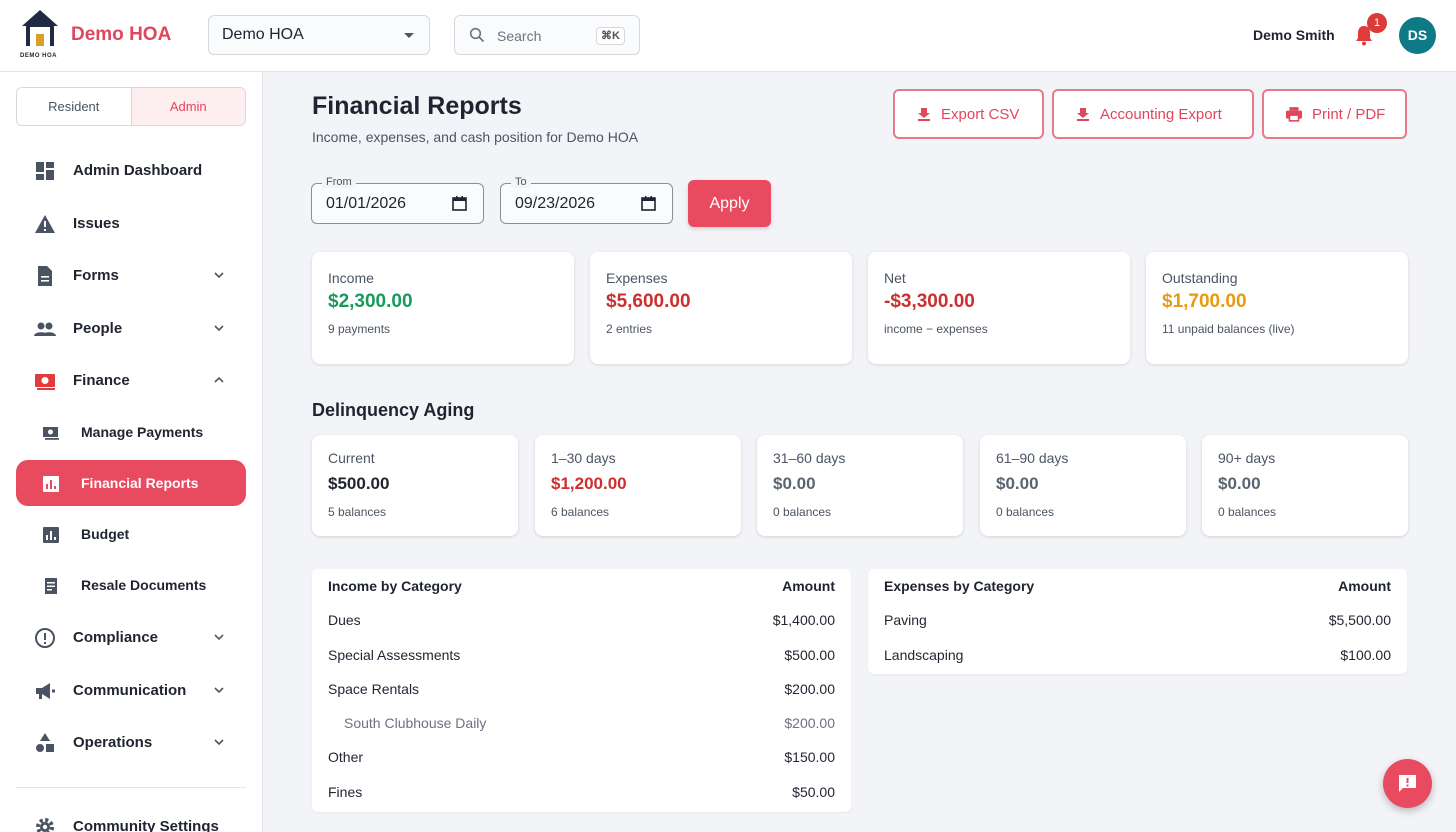 The width and height of the screenshot is (1456, 832). I want to click on chevron-up-icon, so click(219, 379).